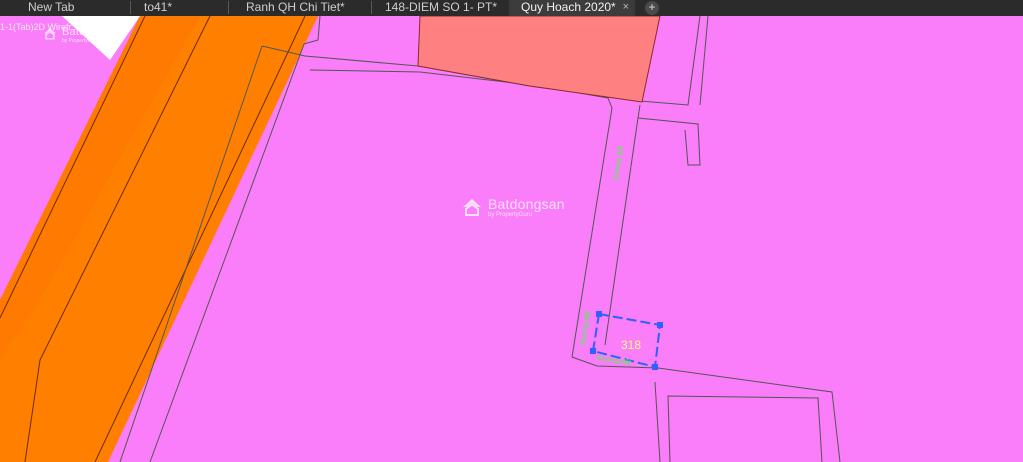 The image size is (1023, 462). Describe the element at coordinates (626, 7) in the screenshot. I see `close-icon: ×` at that location.